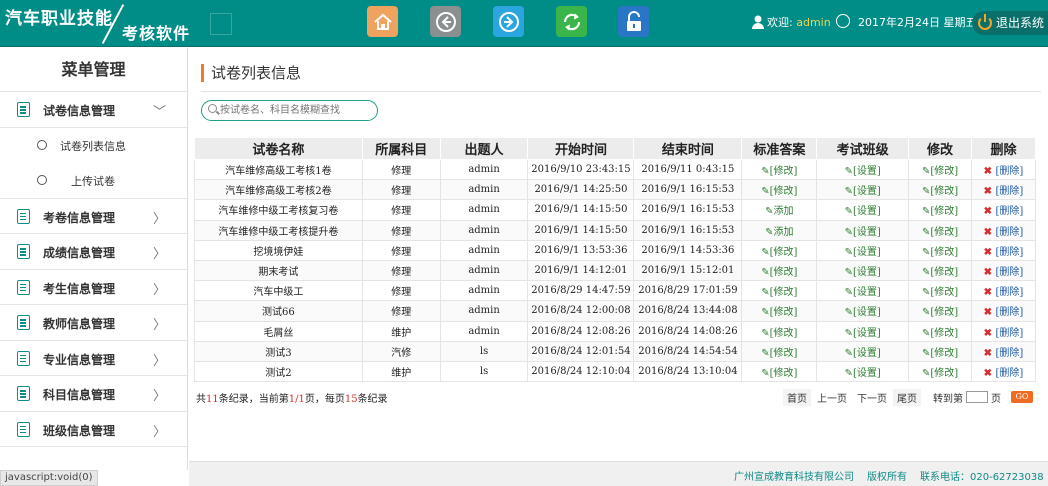 The image size is (1048, 486). I want to click on search-box, so click(289, 110).